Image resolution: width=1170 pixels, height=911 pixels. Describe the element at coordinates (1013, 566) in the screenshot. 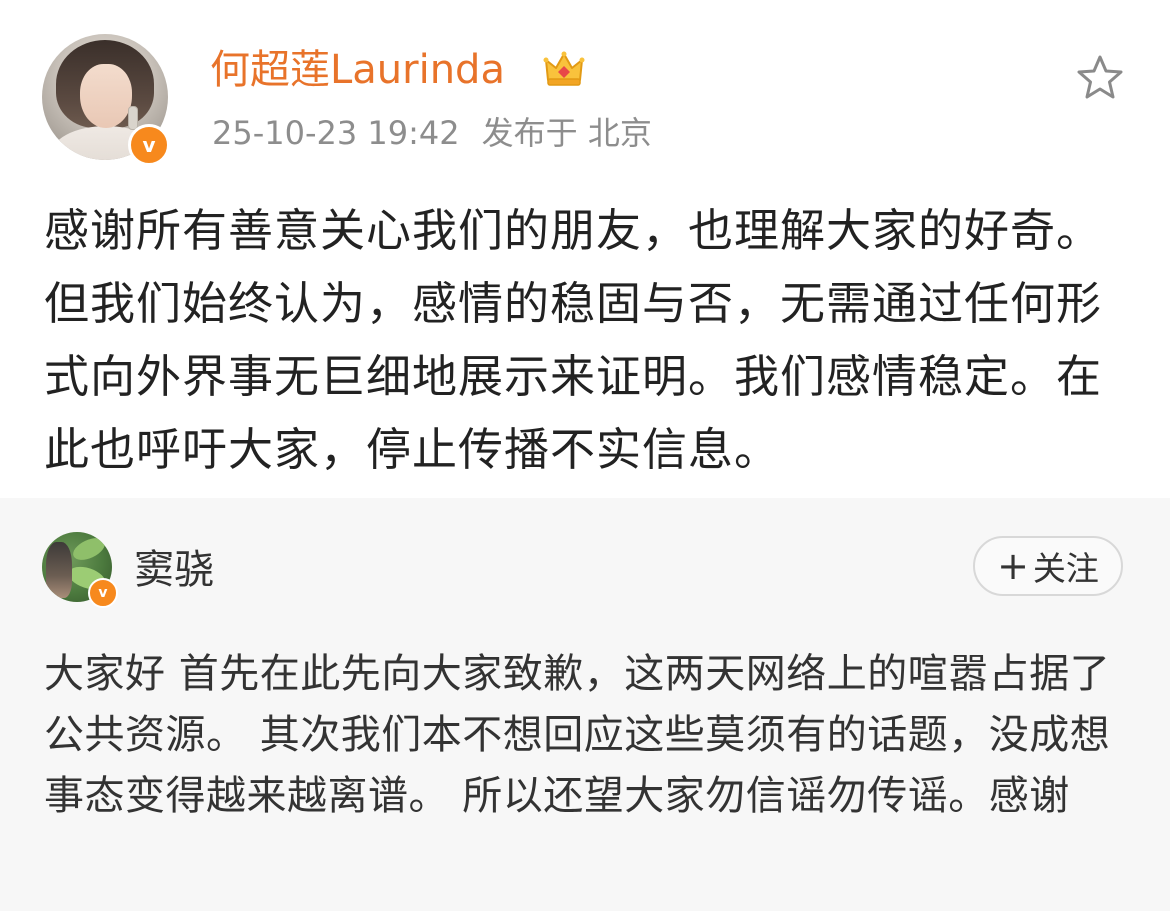

I see `plus-icon: +` at that location.